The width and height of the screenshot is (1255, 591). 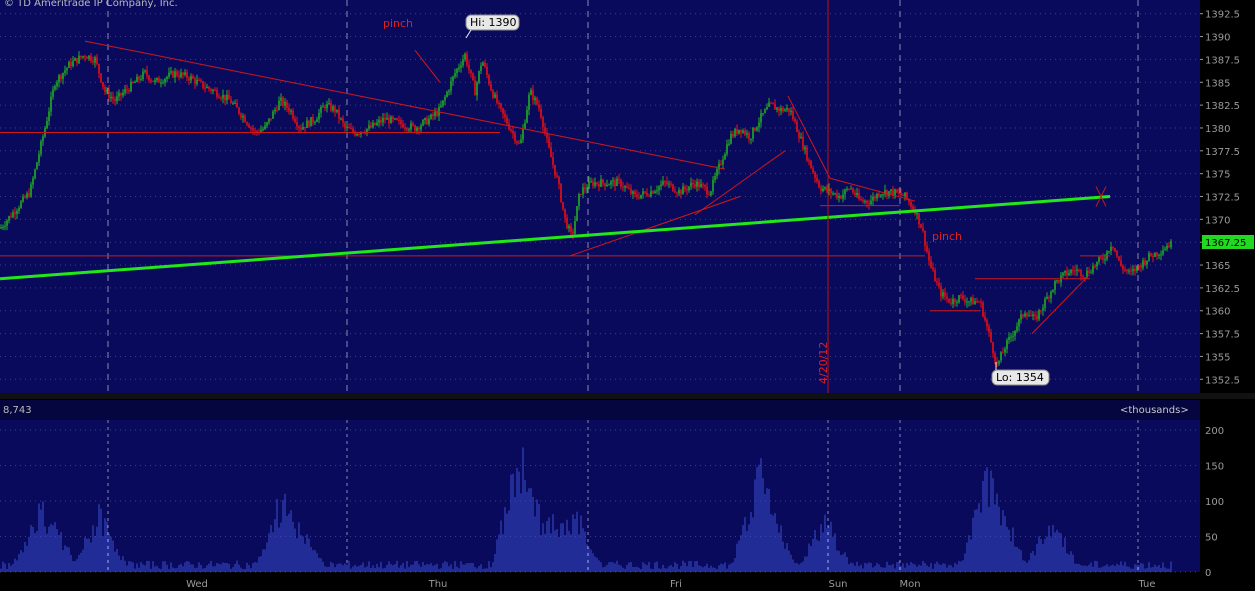 I want to click on panel-separator, so click(x=627, y=396).